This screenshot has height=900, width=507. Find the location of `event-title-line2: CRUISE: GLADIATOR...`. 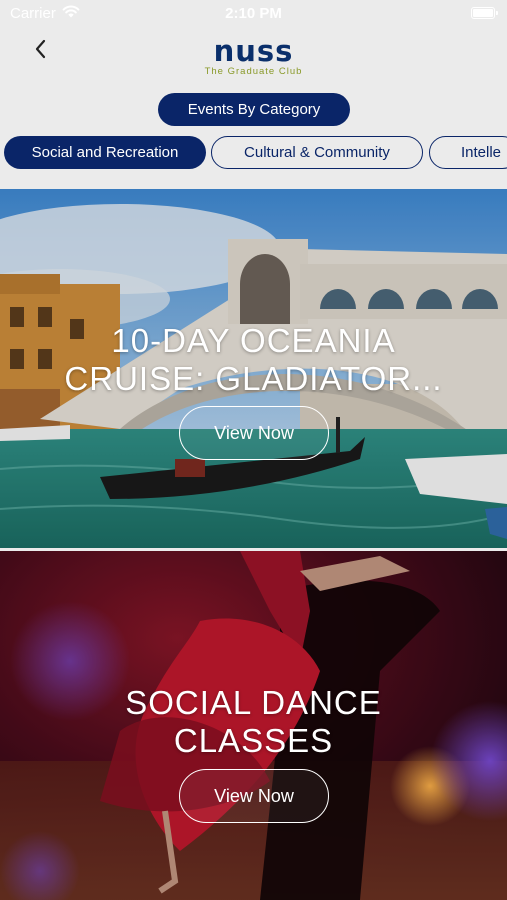

event-title-line2: CRUISE: GLADIATOR... is located at coordinates (253, 378).